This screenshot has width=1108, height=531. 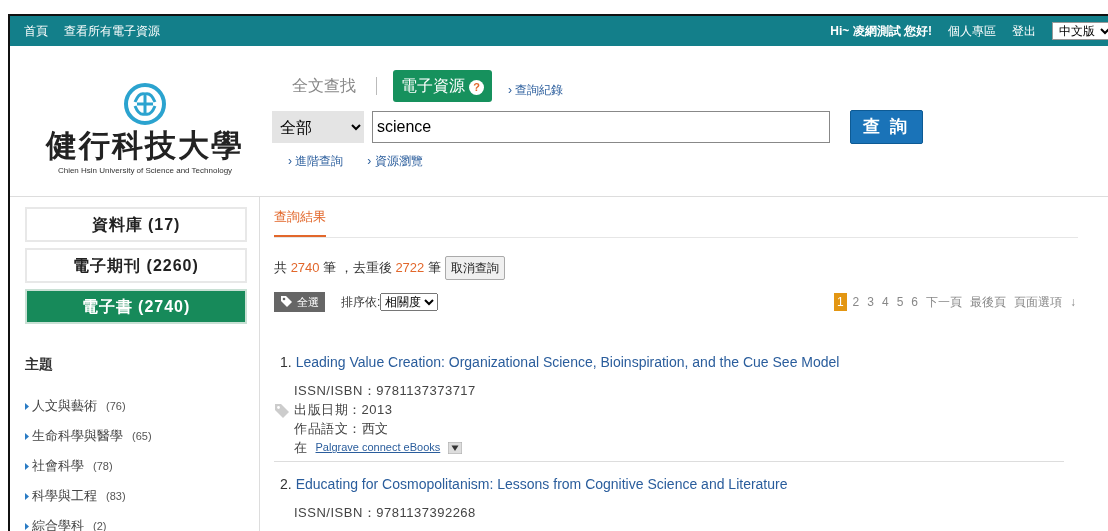 I want to click on result-title-link: Leading Value Creation: Organizational Science, Bioinspiration, and the Cue See Model, so click(x=567, y=362).